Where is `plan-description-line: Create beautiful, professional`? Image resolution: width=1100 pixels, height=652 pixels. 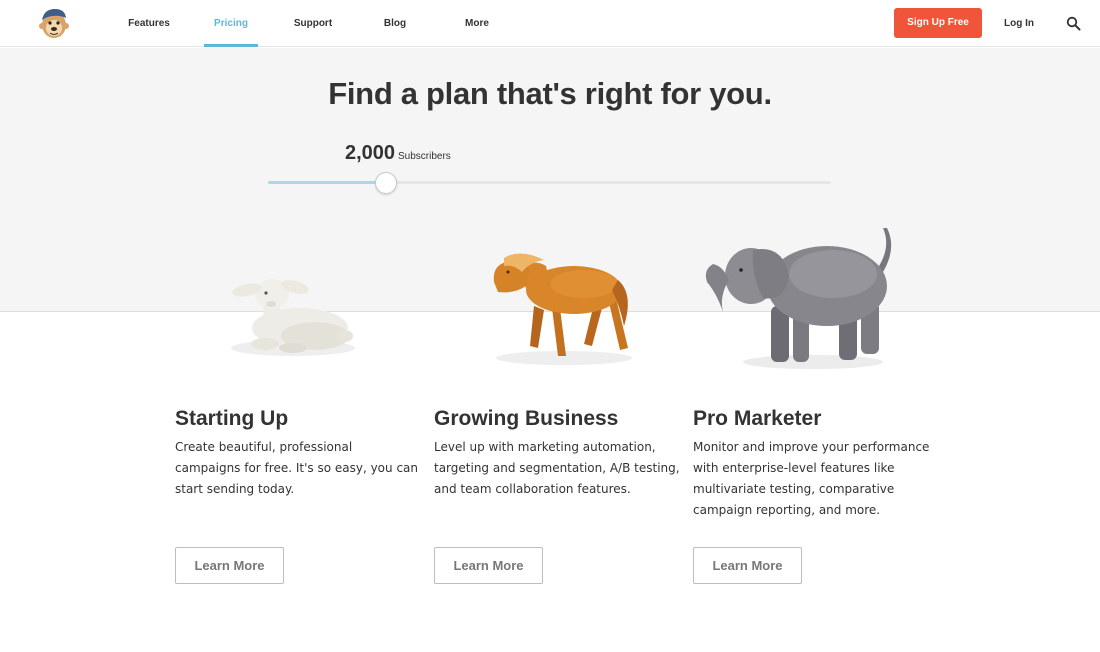
plan-description-line: Create beautiful, professional is located at coordinates (264, 447).